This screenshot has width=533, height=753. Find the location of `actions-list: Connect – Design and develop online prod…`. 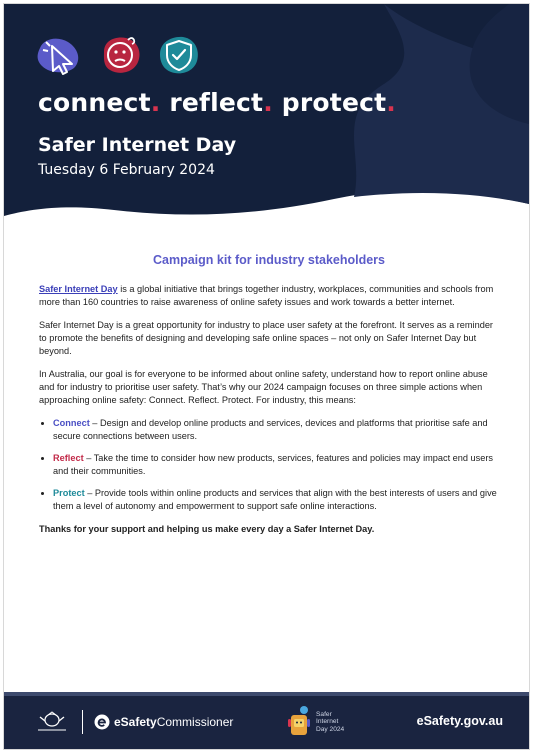

actions-list: Connect – Design and develop online prod… is located at coordinates (269, 465).